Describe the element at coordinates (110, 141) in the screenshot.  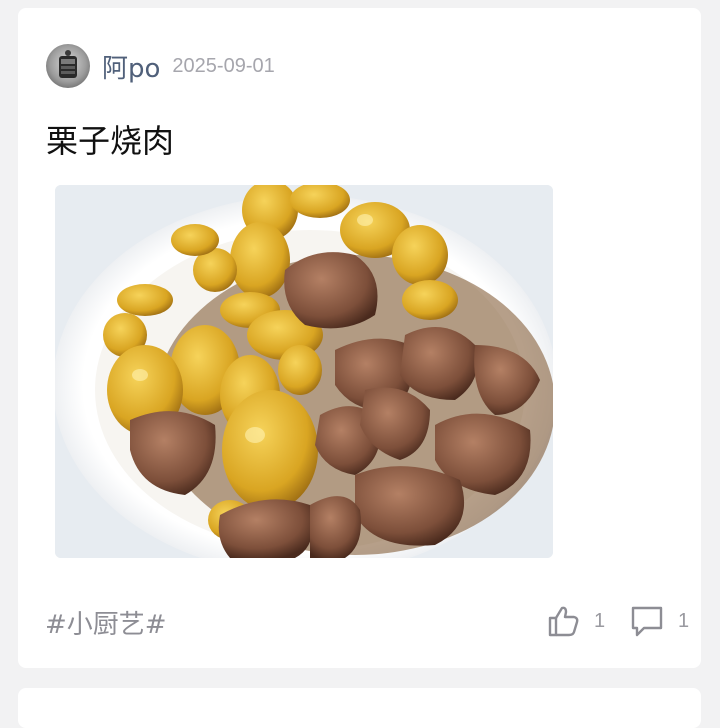
I see `post-title: 栗子烧肉` at that location.